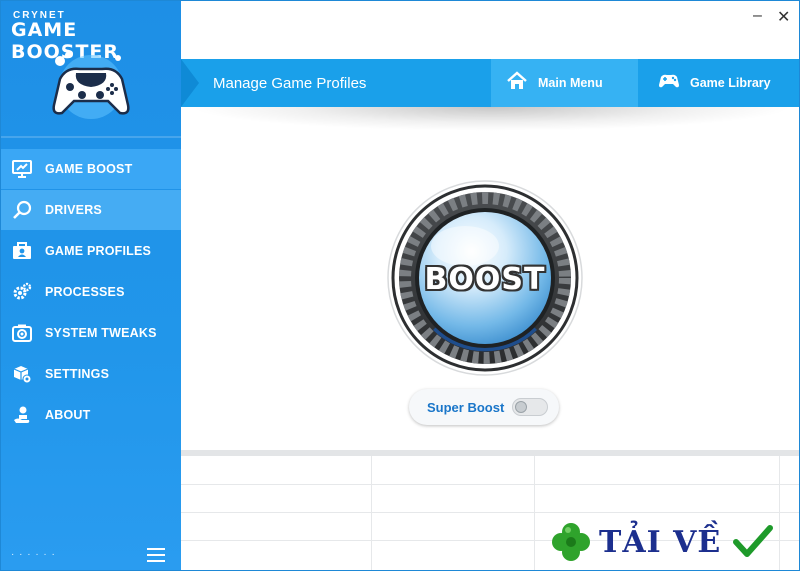 This screenshot has height=571, width=800. What do you see at coordinates (570, 83) in the screenshot?
I see `main-menu-label: Main Menu` at bounding box center [570, 83].